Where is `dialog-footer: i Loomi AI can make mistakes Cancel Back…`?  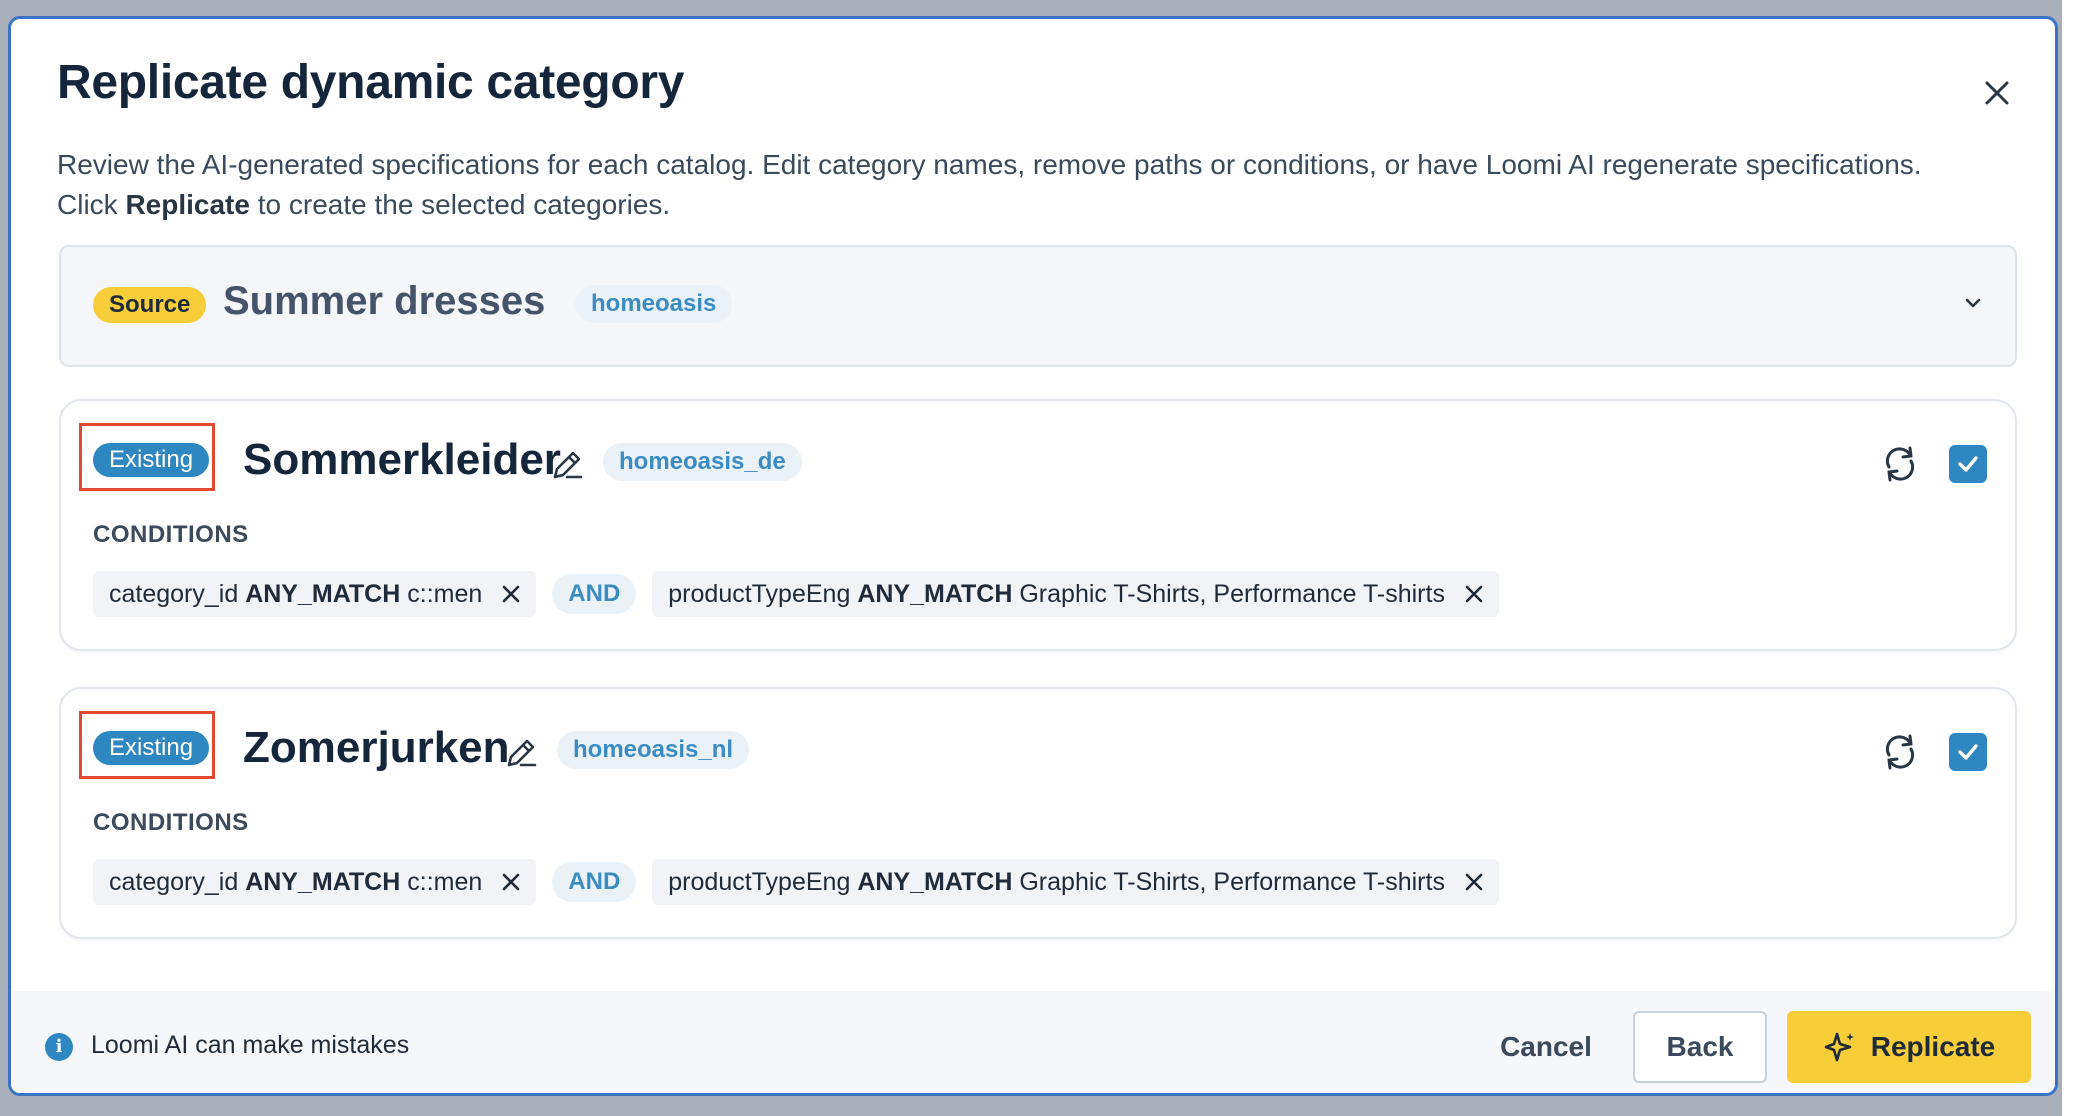 dialog-footer: i Loomi AI can make mistakes Cancel Back… is located at coordinates (1033, 1042).